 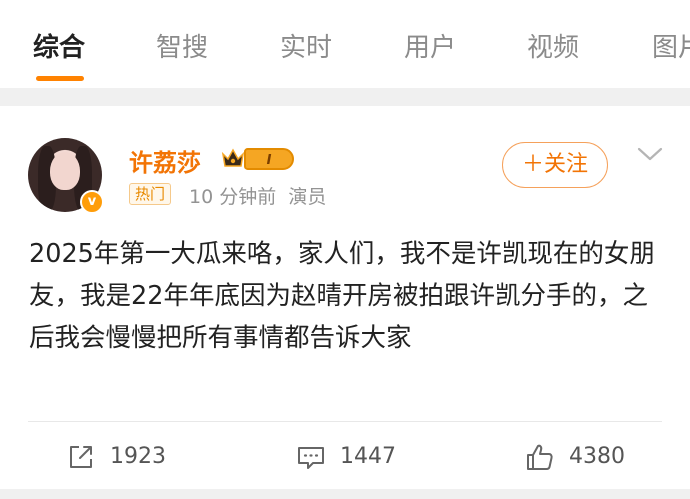 What do you see at coordinates (345, 494) in the screenshot?
I see `bottom-divider` at bounding box center [345, 494].